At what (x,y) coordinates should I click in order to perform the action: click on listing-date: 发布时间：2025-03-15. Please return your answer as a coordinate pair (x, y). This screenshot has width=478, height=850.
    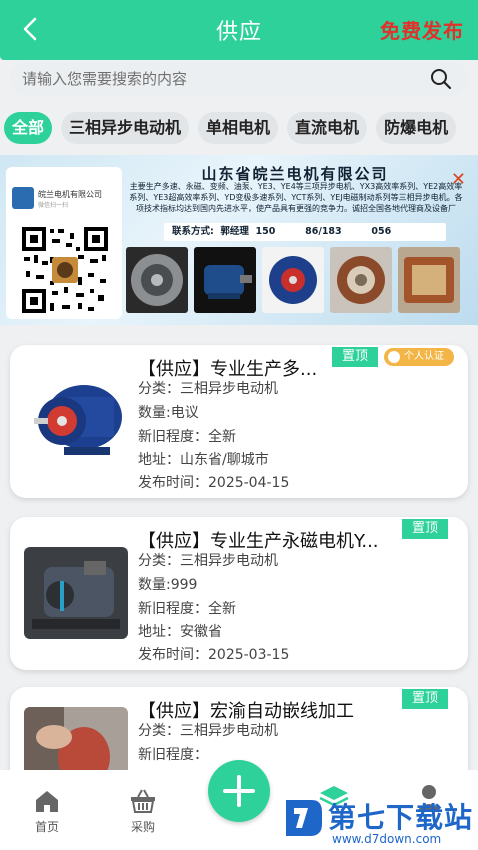
    Looking at the image, I should click on (214, 655).